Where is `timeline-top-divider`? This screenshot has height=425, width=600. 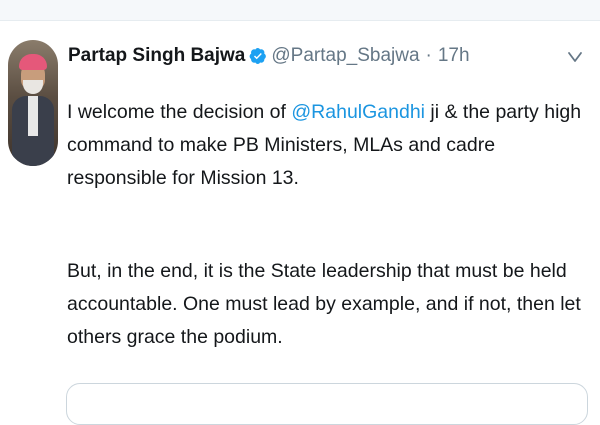
timeline-top-divider is located at coordinates (300, 10).